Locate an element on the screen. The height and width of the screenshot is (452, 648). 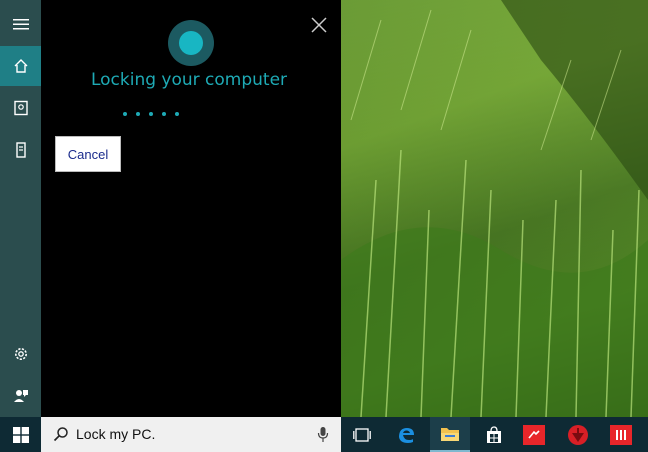
cancel-button: Cancel is located at coordinates (88, 154).